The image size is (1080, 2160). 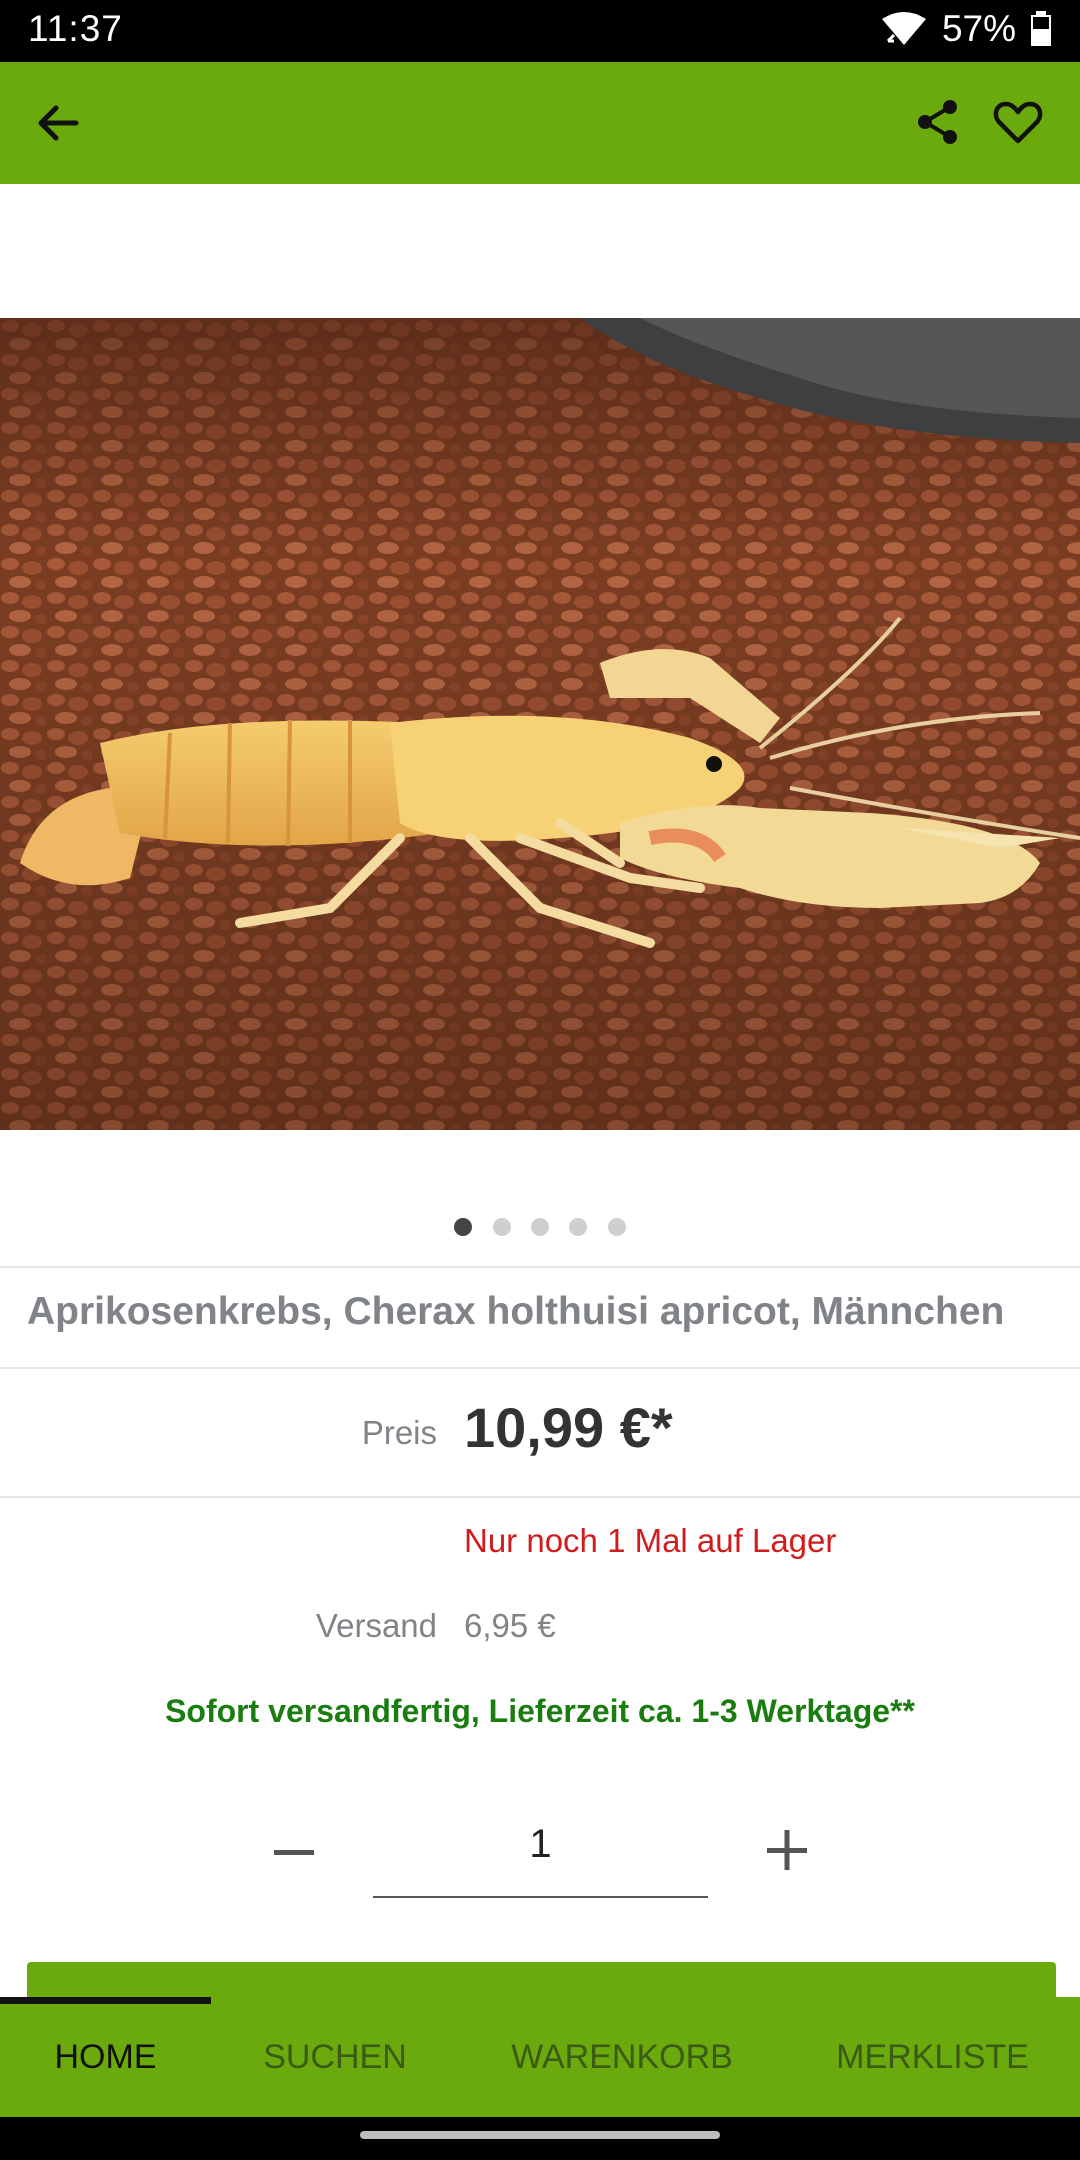 What do you see at coordinates (75, 28) in the screenshot?
I see `status-time: 11:37` at bounding box center [75, 28].